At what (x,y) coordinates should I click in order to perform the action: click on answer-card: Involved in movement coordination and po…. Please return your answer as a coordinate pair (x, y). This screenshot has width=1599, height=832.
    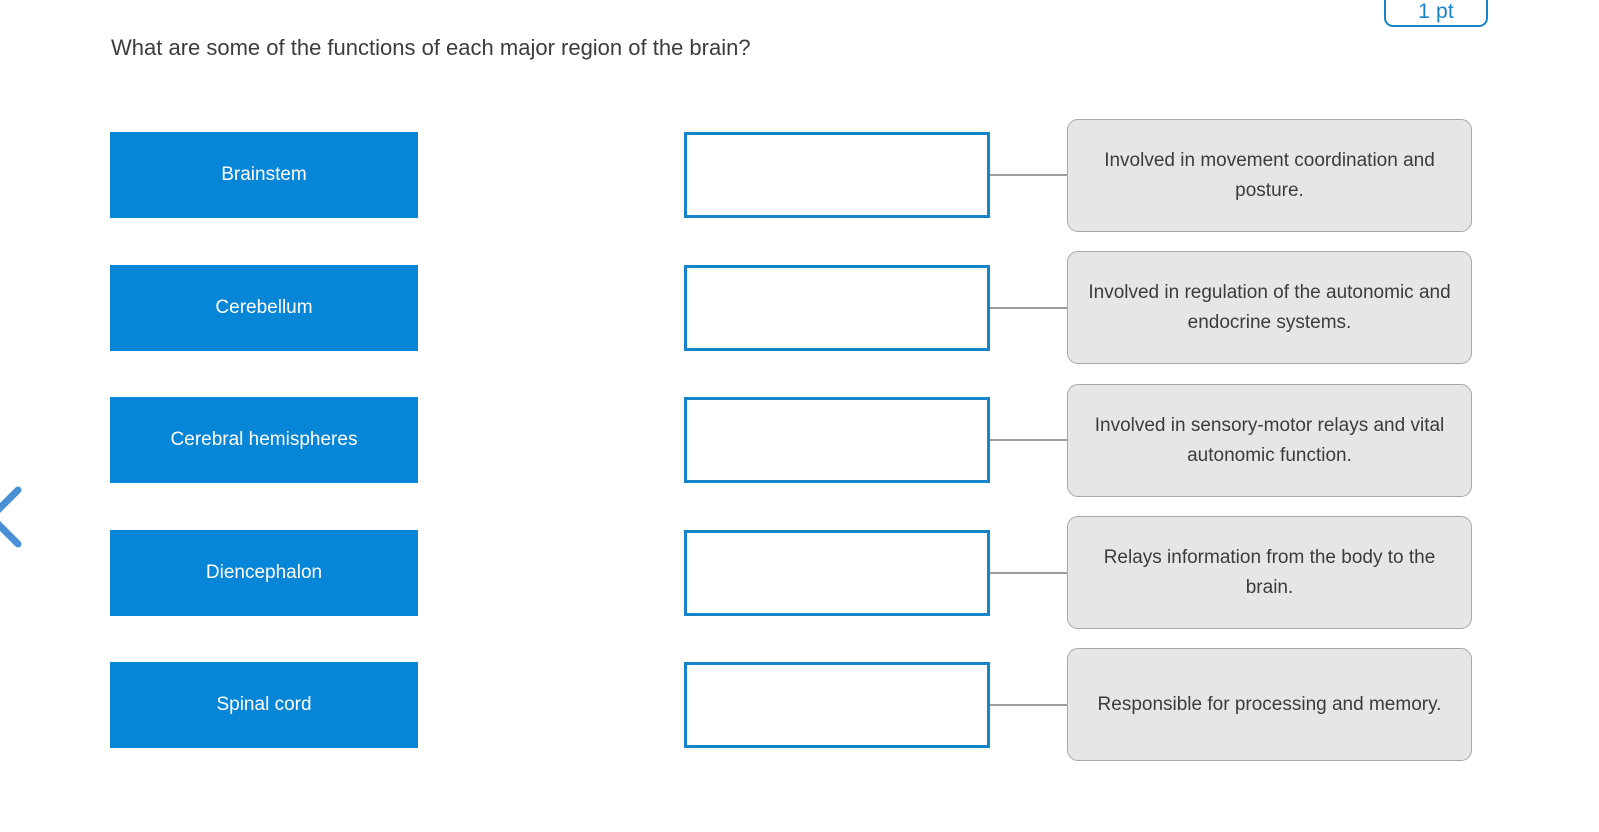
    Looking at the image, I should click on (1269, 175).